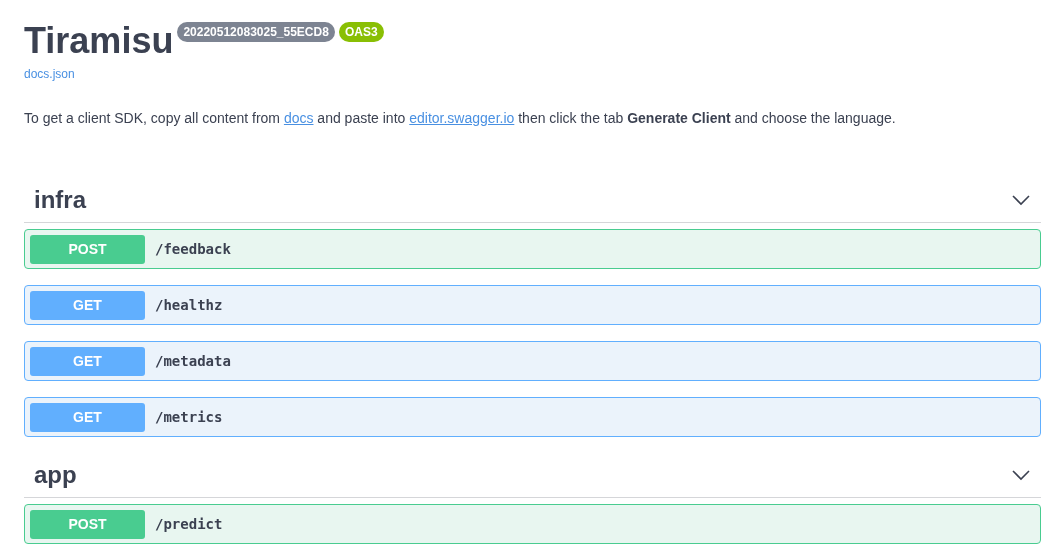 Image resolution: width=1055 pixels, height=558 pixels. What do you see at coordinates (193, 361) in the screenshot?
I see `operation-path: /metadata` at bounding box center [193, 361].